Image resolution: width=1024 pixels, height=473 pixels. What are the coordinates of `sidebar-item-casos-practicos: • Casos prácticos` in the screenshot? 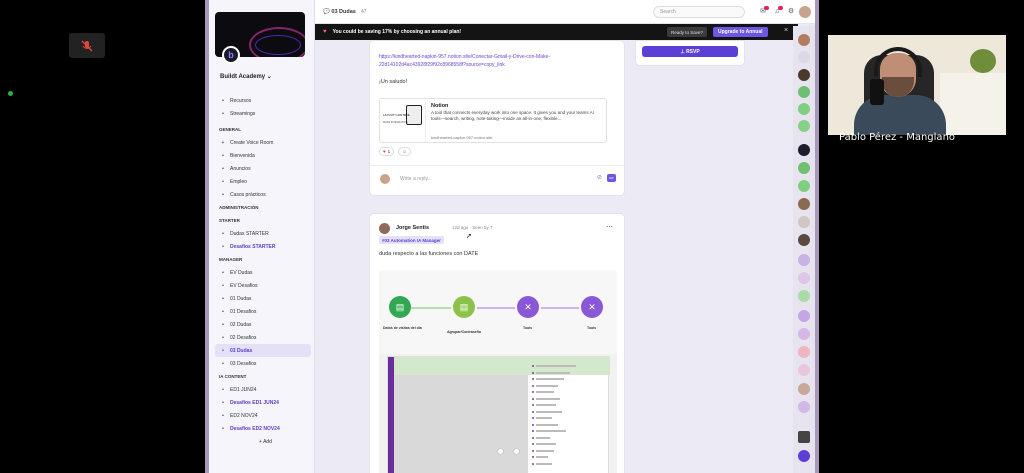 It's located at (263, 194).